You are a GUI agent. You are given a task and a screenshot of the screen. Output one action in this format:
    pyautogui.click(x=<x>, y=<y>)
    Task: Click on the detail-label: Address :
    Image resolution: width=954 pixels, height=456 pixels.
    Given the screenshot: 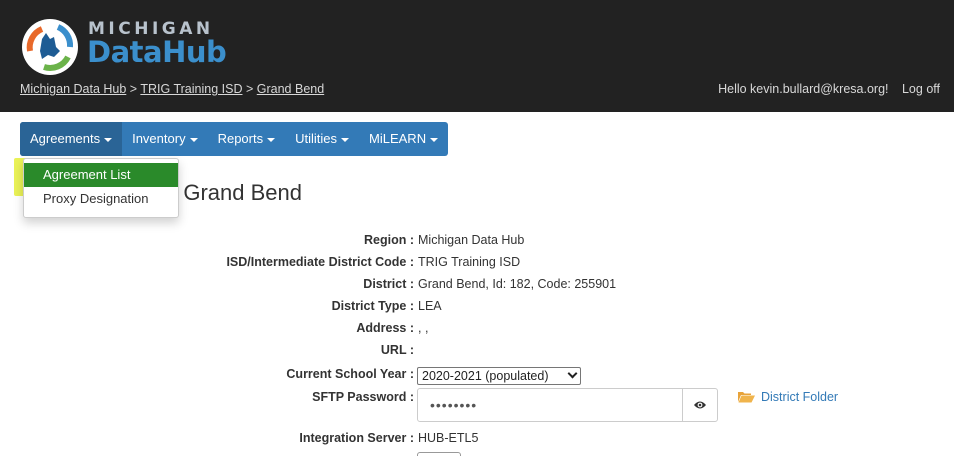 What is the action you would take?
    pyautogui.click(x=385, y=328)
    